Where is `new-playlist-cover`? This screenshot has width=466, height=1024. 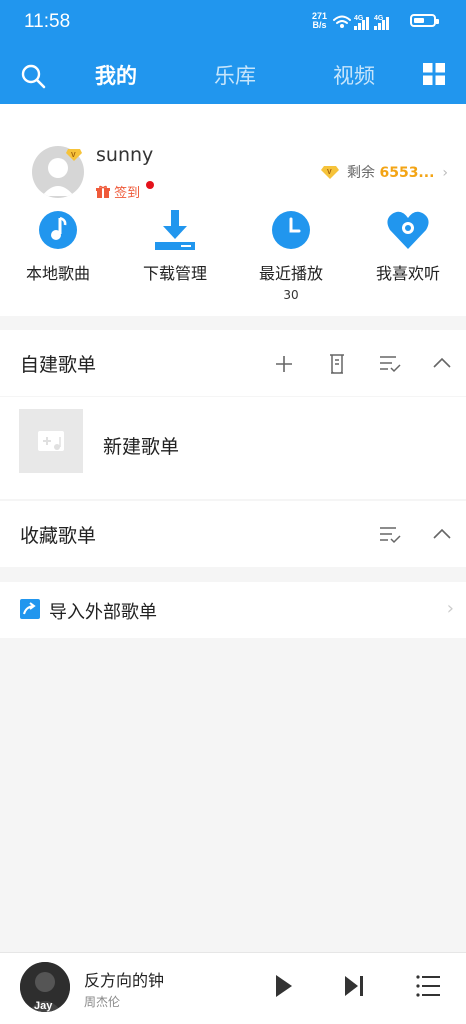
new-playlist-cover is located at coordinates (51, 441).